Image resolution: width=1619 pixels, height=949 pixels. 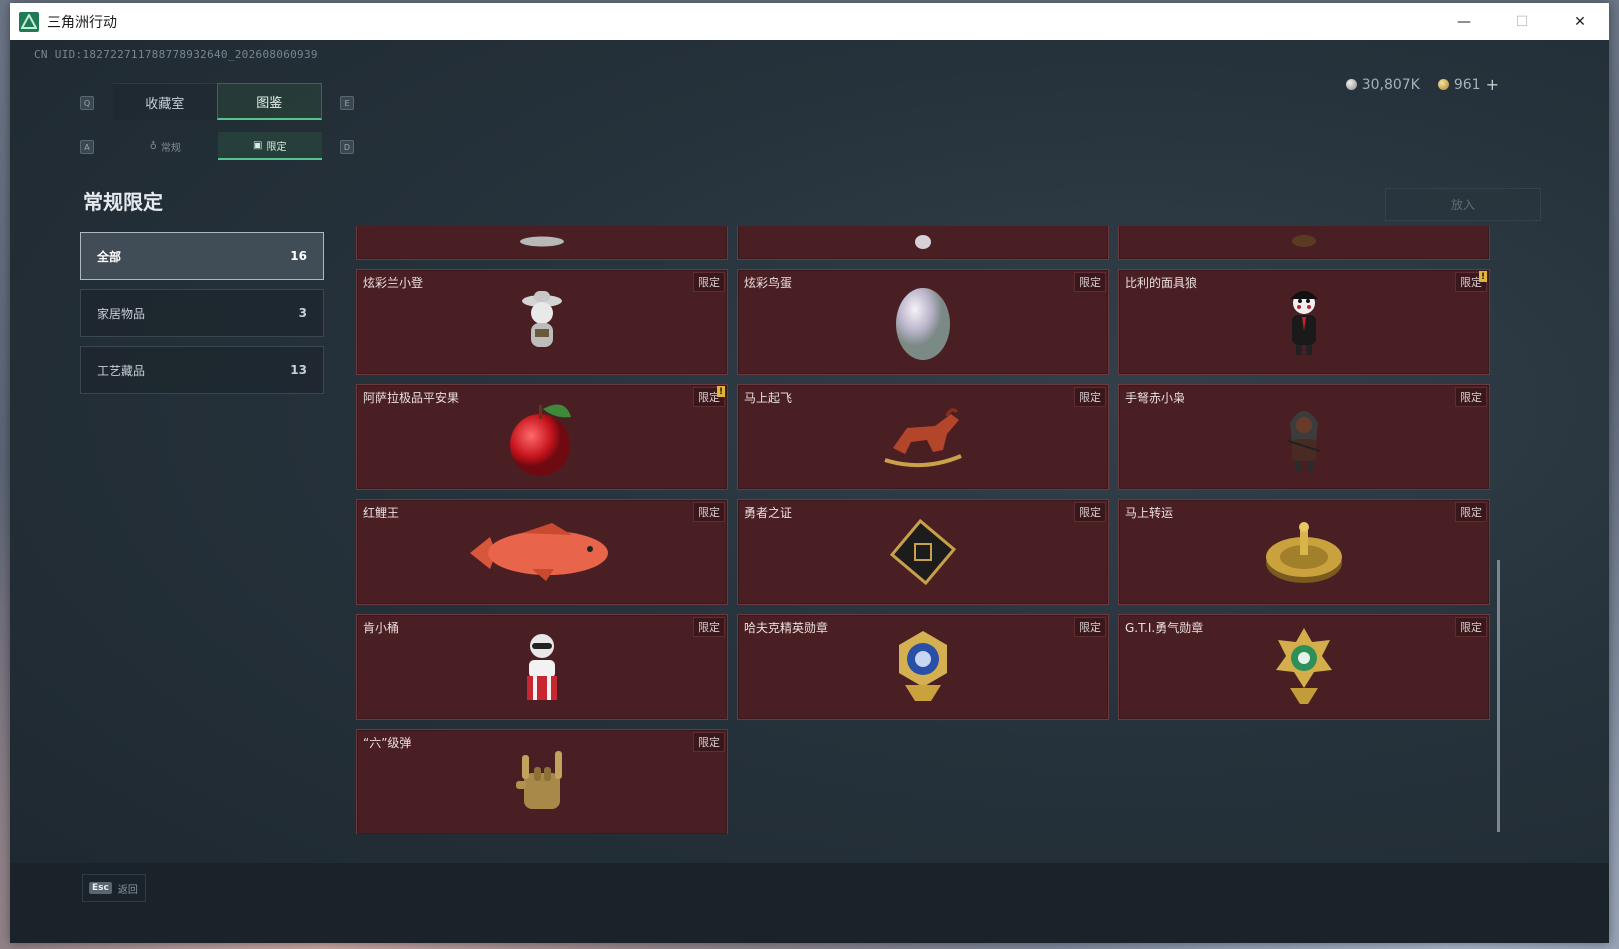 What do you see at coordinates (127, 890) in the screenshot?
I see `back-label: 返回` at bounding box center [127, 890].